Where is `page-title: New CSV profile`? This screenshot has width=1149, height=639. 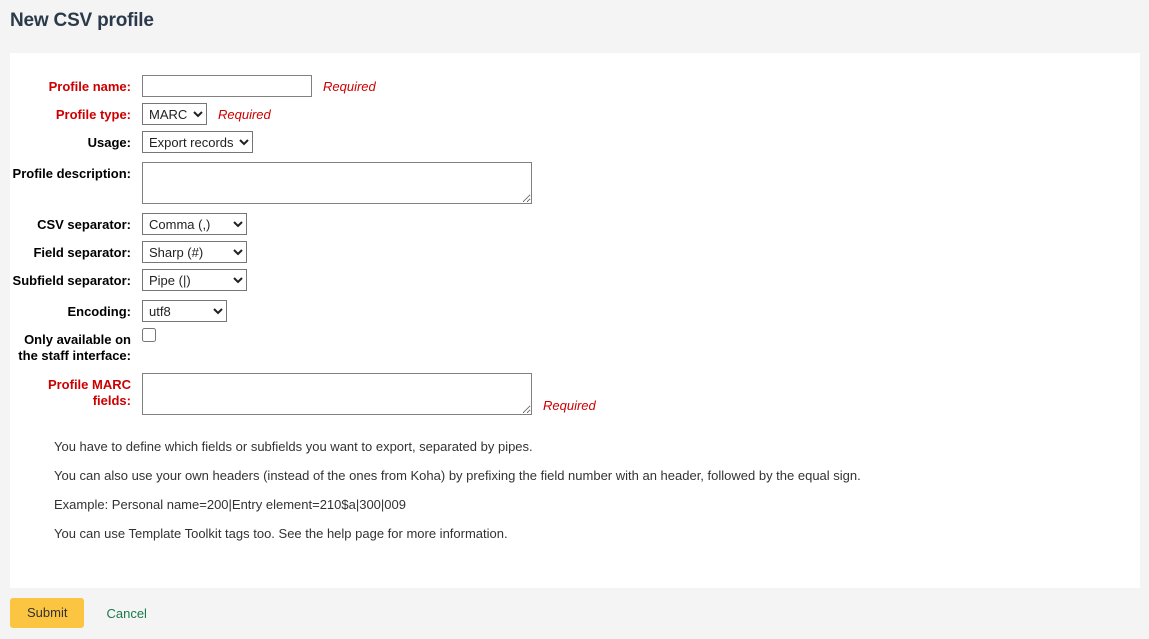
page-title: New CSV profile is located at coordinates (82, 20).